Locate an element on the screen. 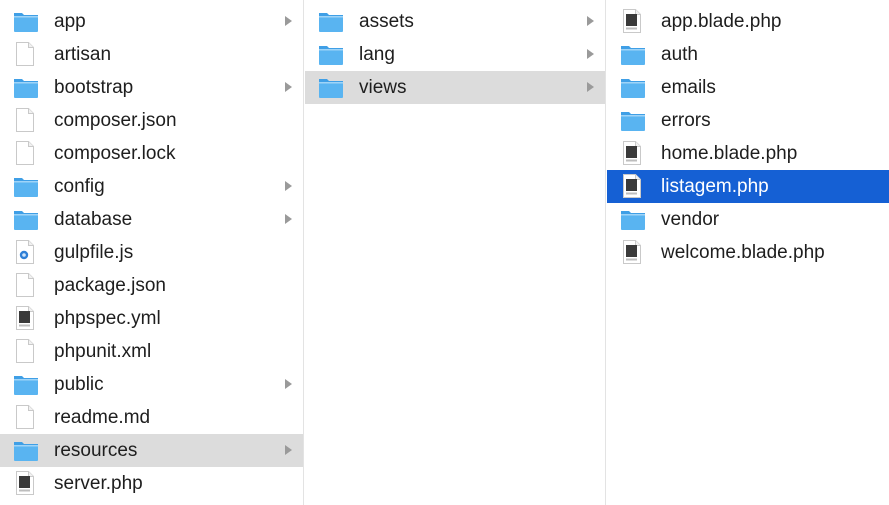  item-label: server.php is located at coordinates (98, 483).